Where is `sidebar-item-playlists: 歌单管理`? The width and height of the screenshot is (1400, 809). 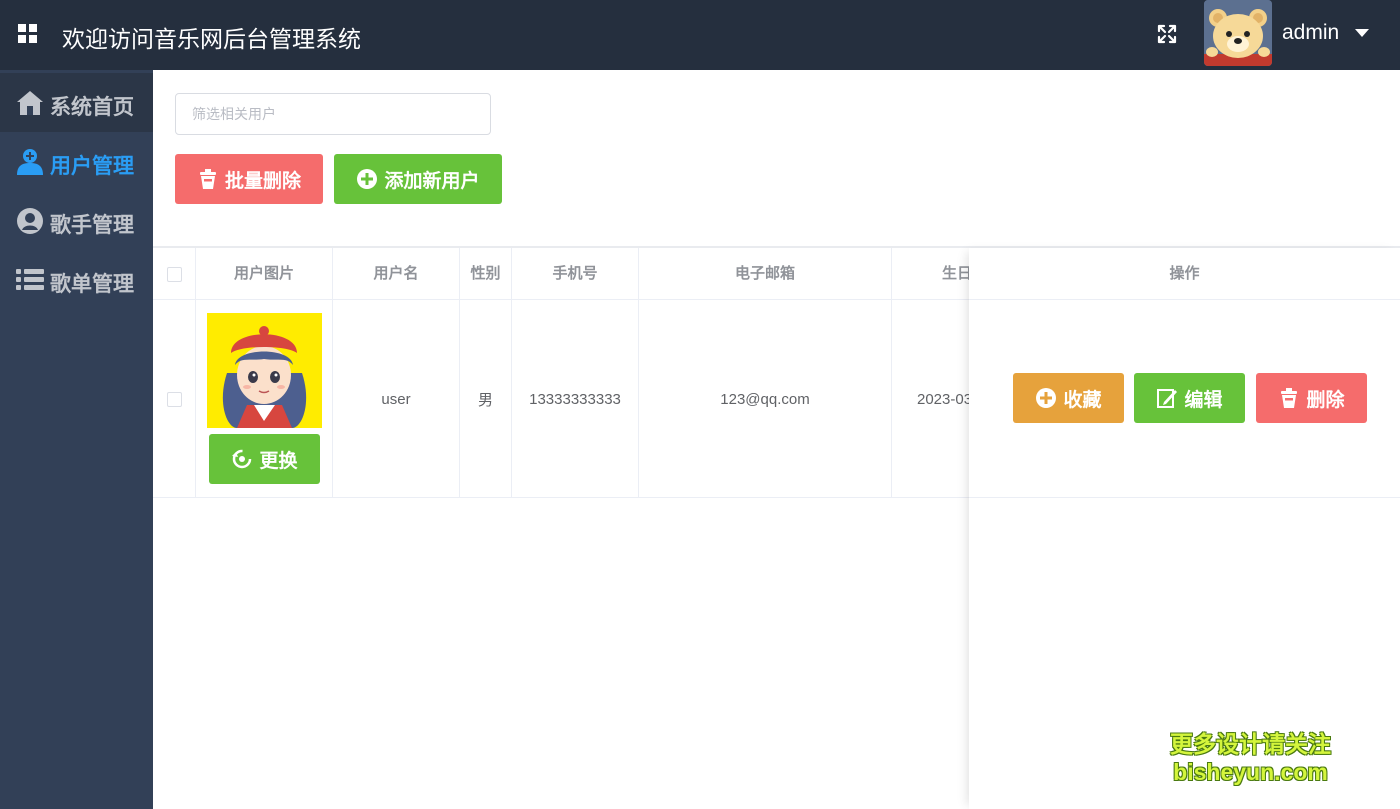
sidebar-item-playlists: 歌单管理 is located at coordinates (76, 279).